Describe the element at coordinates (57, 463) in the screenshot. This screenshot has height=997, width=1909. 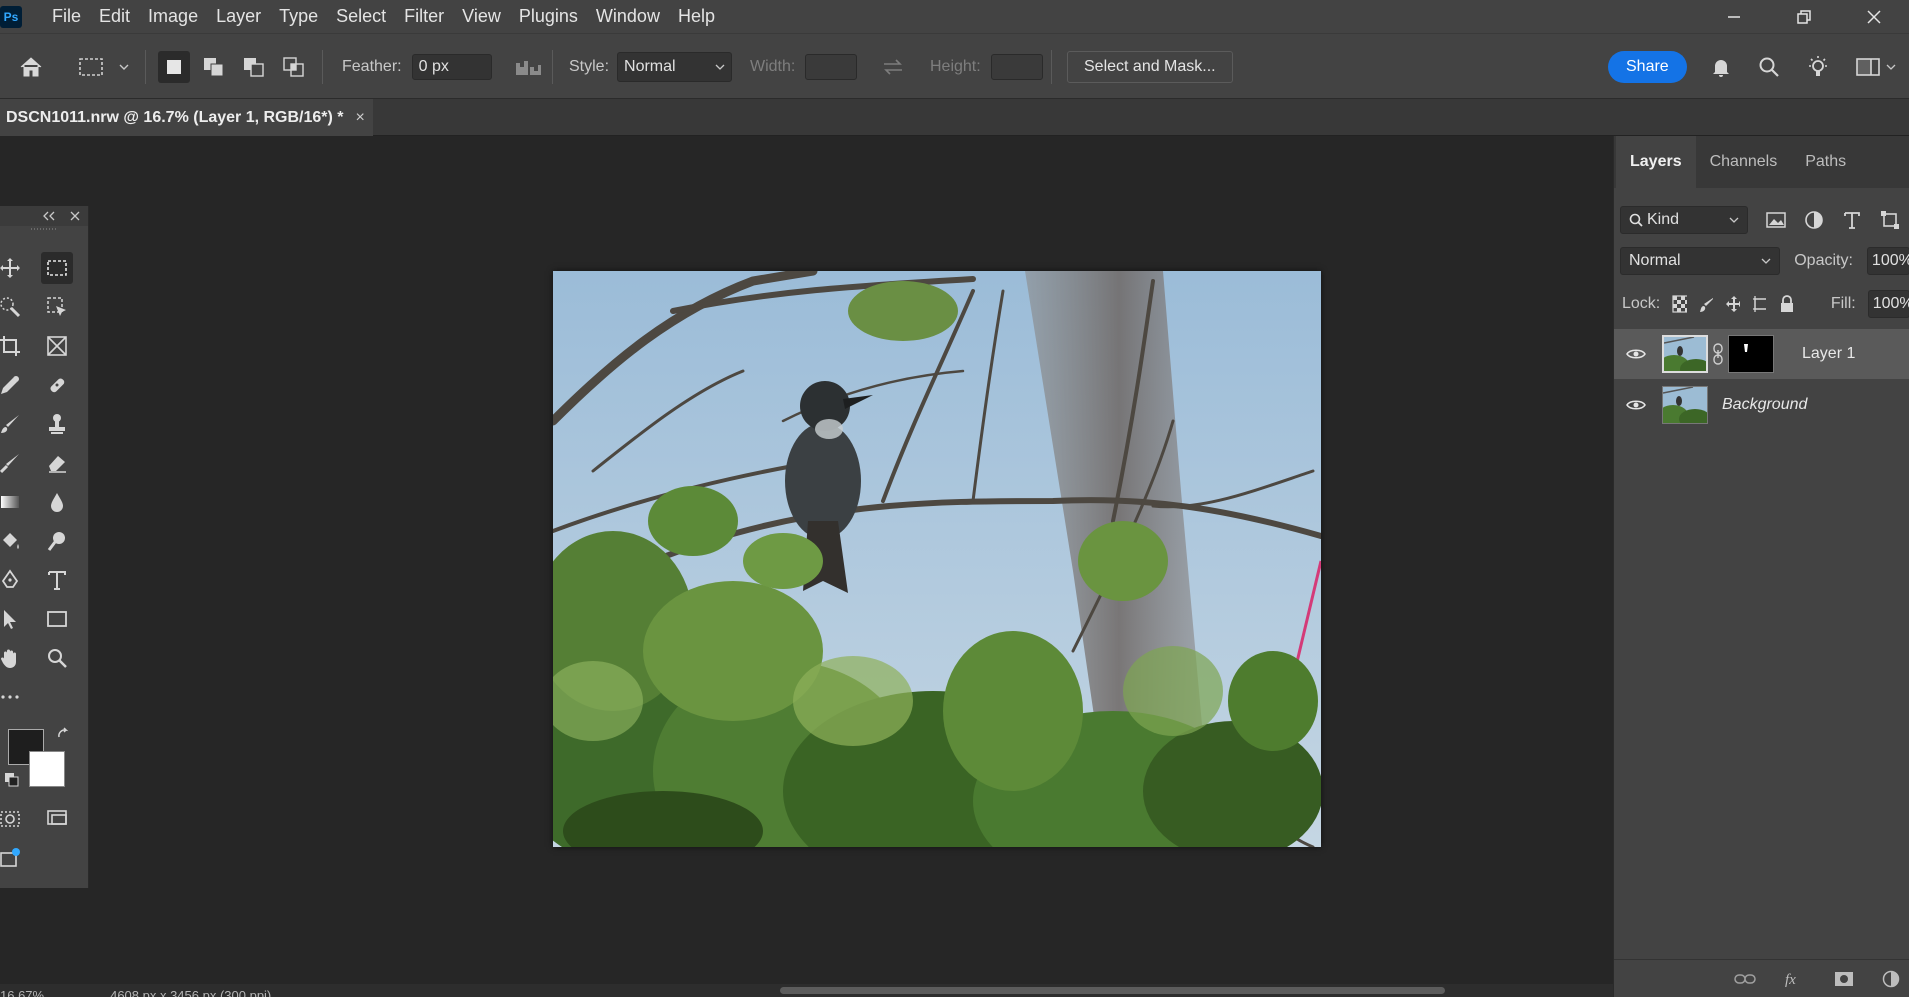
I see `eraser-tool` at that location.